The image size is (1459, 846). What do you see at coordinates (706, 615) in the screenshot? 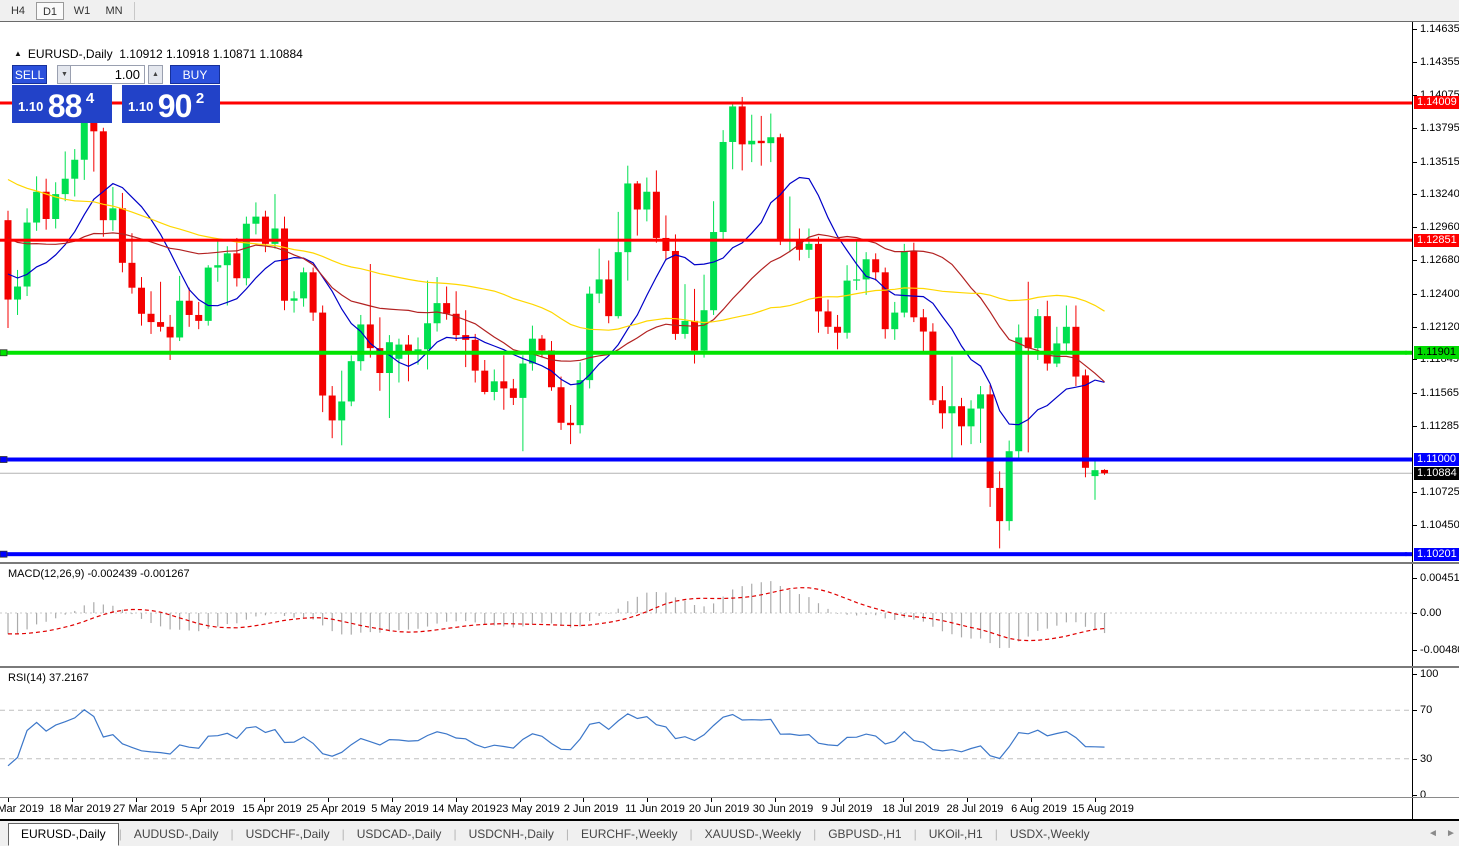
I see `macd-canvas` at bounding box center [706, 615].